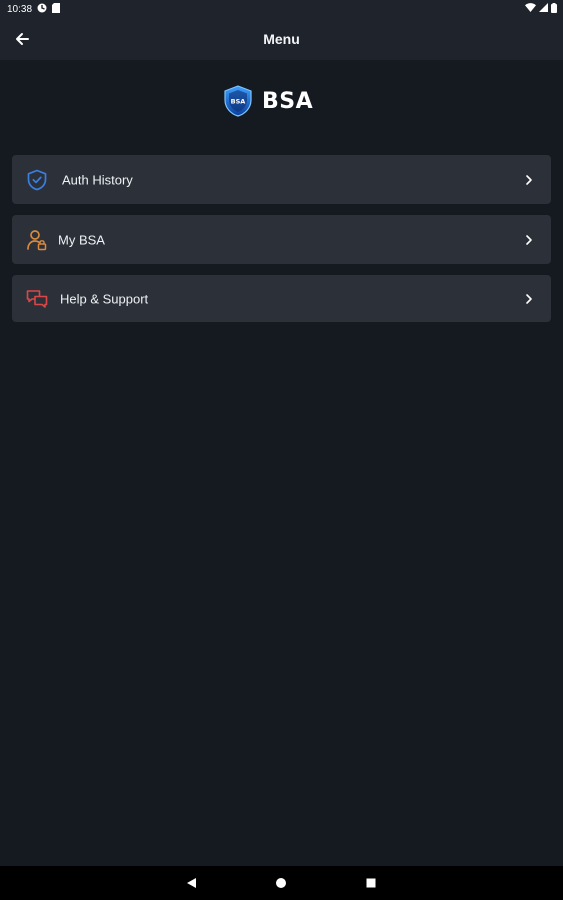 The width and height of the screenshot is (563, 900). I want to click on nav-recents-button, so click(371, 883).